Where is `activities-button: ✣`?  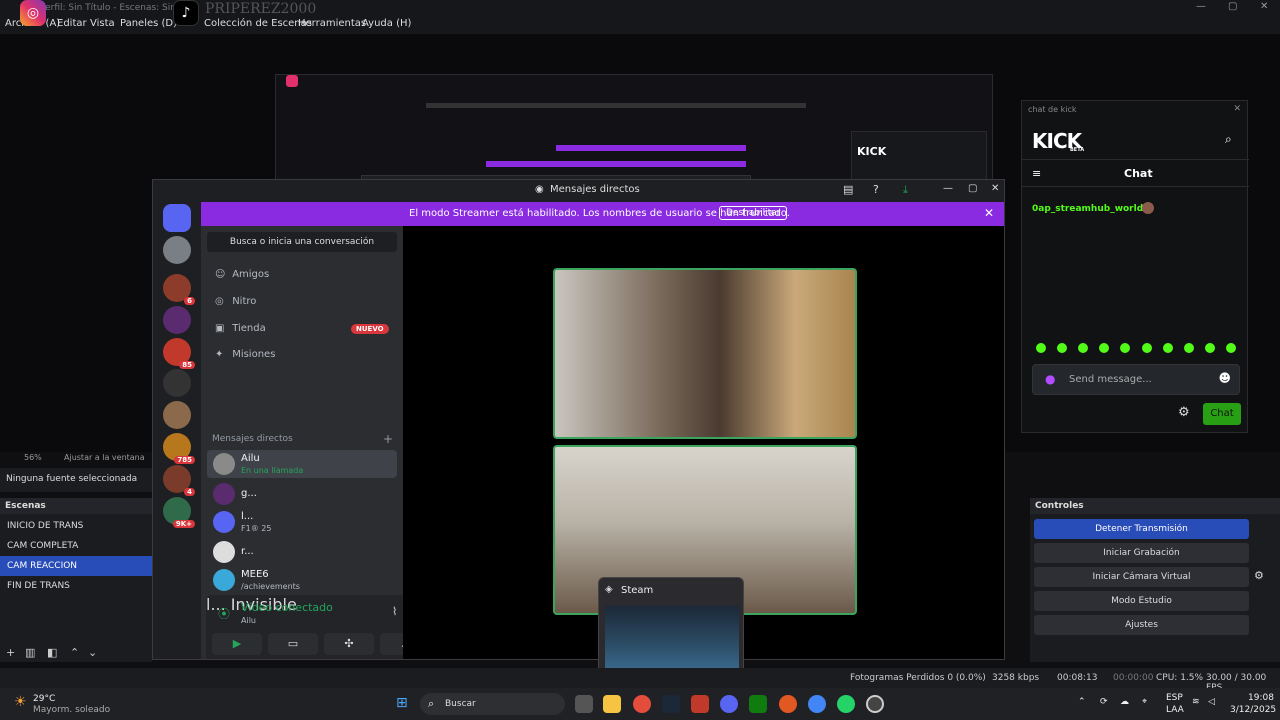 activities-button: ✣ is located at coordinates (349, 644).